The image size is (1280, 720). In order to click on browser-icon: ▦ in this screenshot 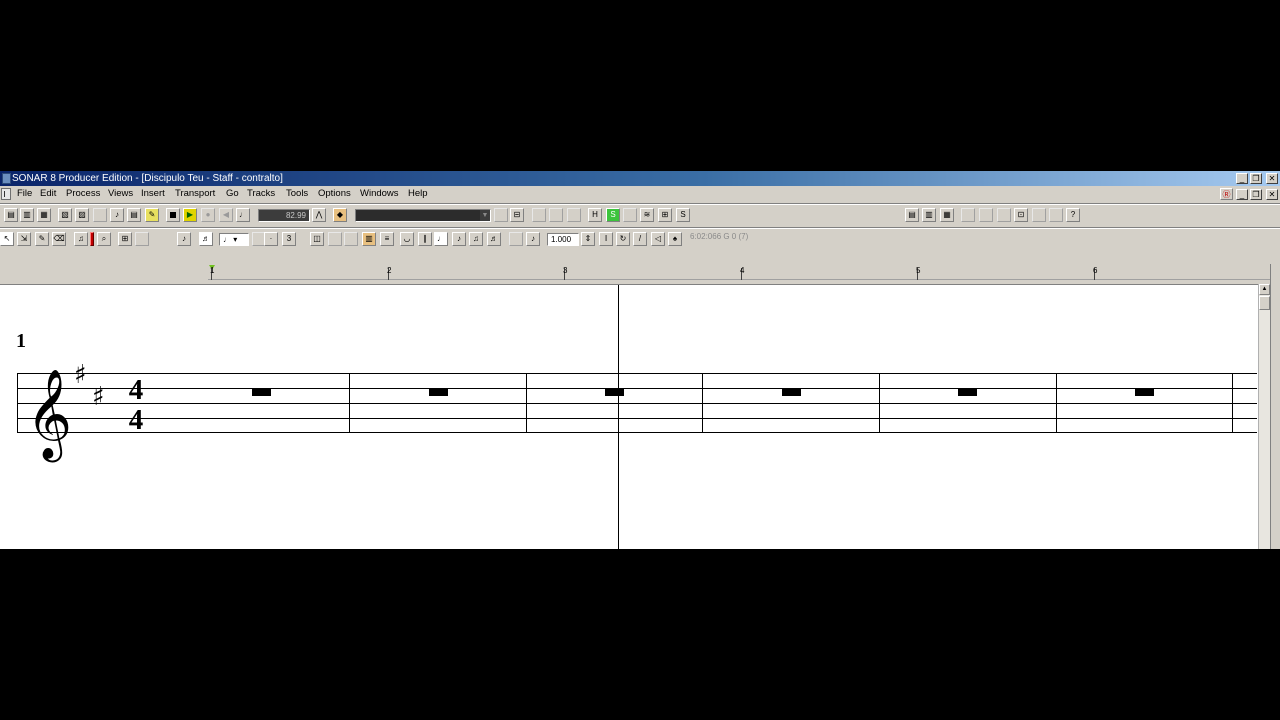, I will do `click(947, 215)`.